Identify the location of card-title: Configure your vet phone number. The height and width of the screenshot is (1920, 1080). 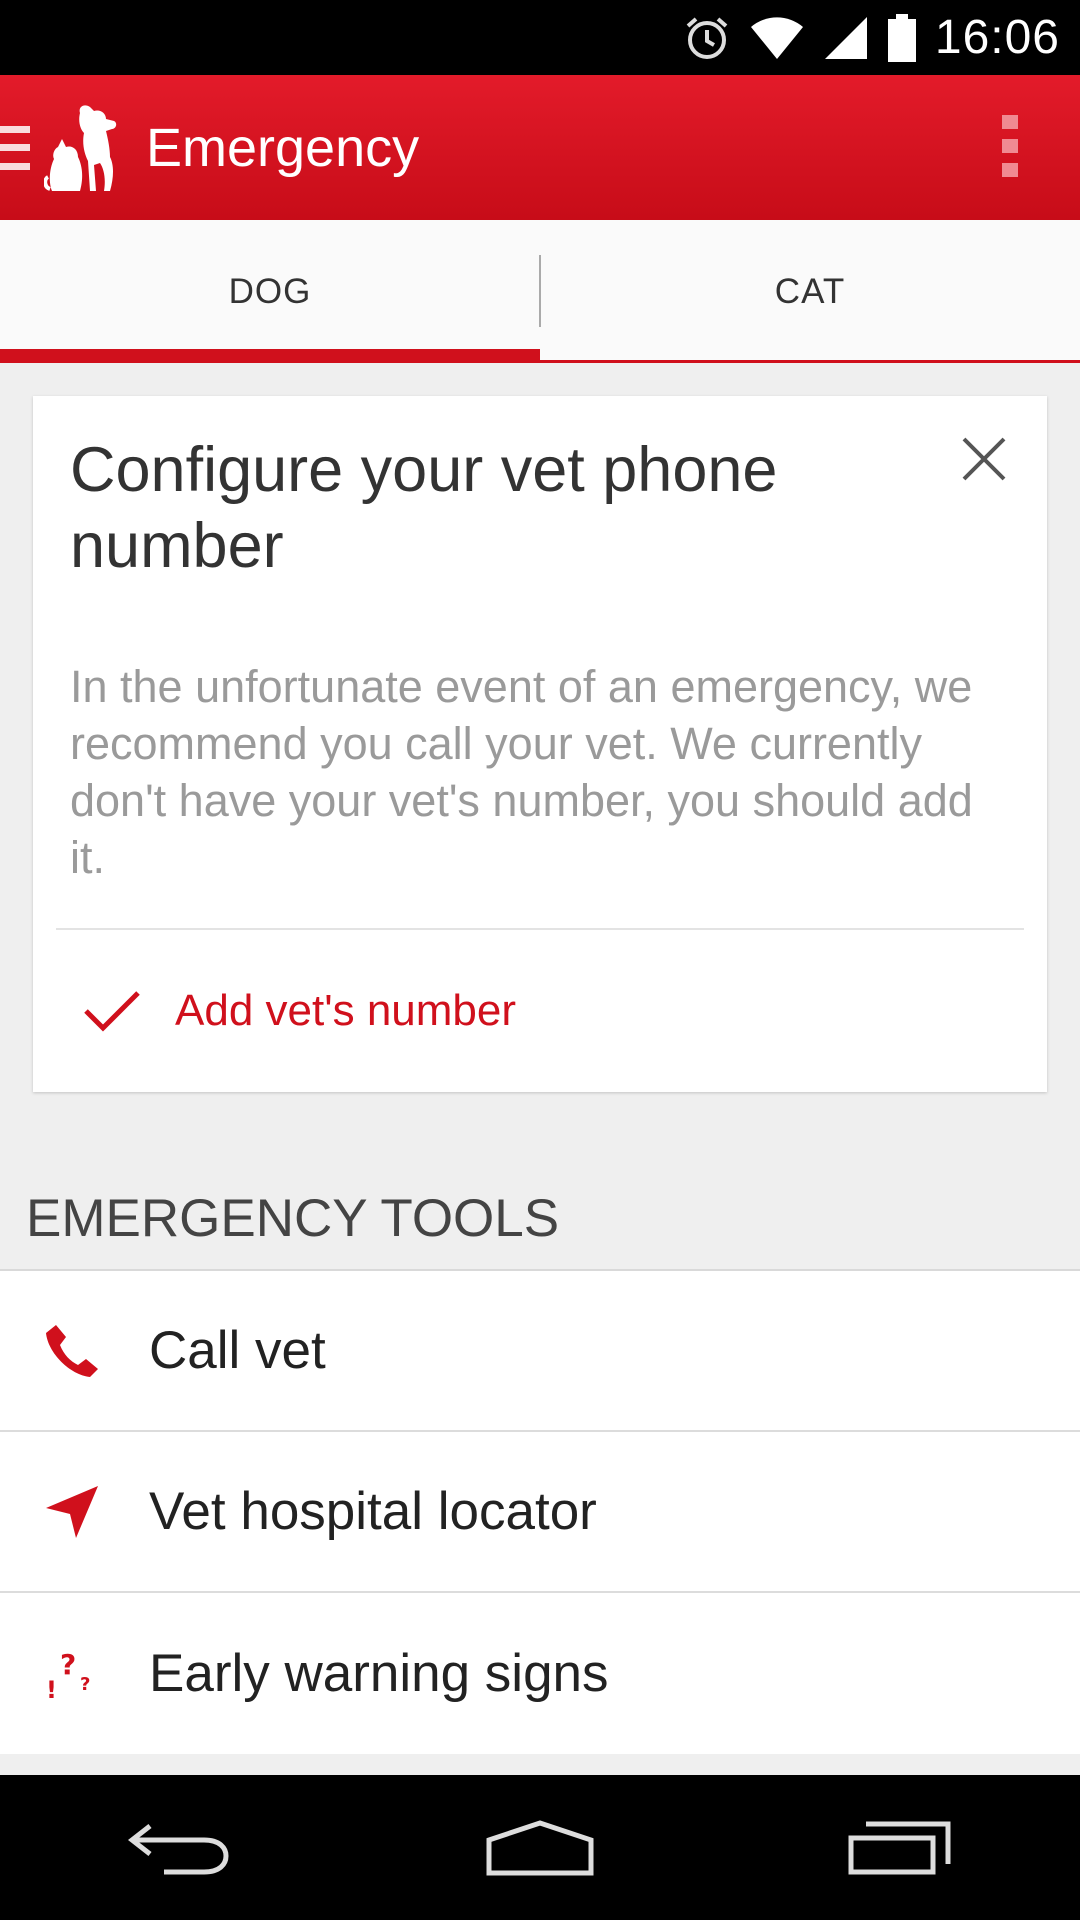
(424, 508).